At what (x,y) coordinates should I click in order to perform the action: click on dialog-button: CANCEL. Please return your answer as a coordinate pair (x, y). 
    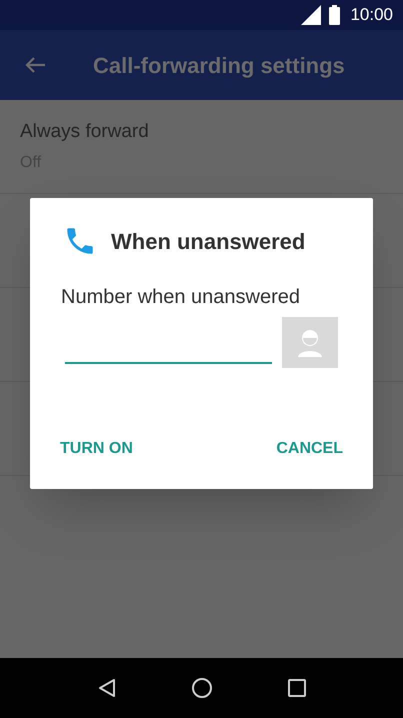
    Looking at the image, I should click on (309, 449).